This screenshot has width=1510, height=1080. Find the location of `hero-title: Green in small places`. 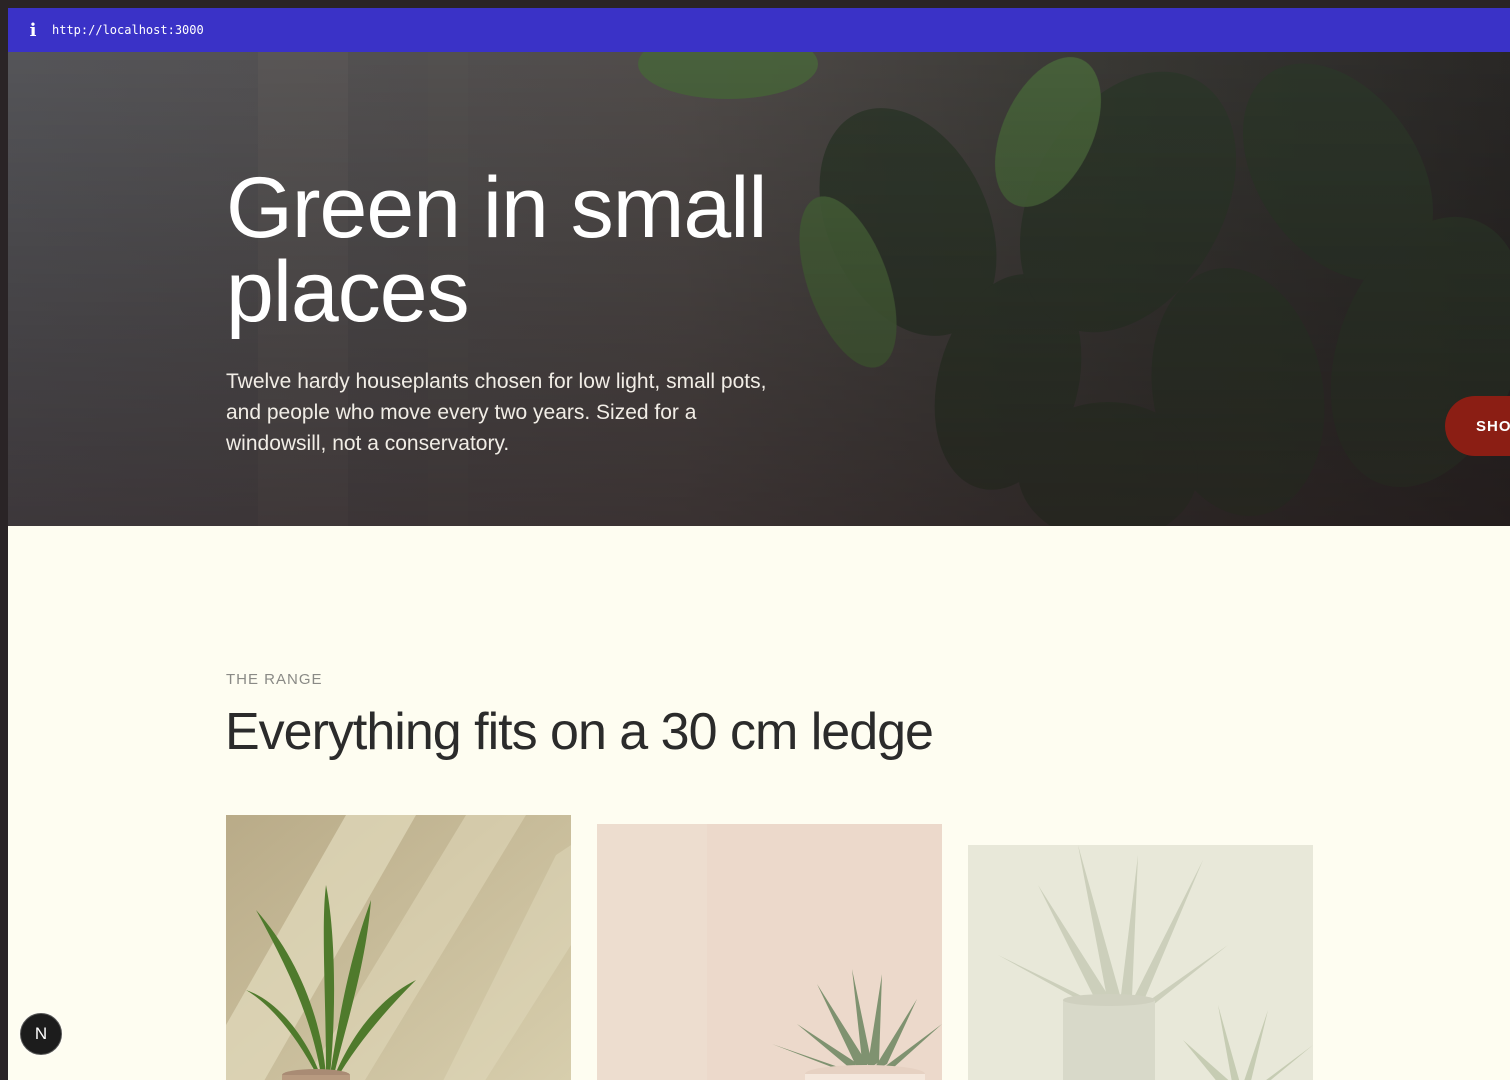

hero-title: Green in small places is located at coordinates (496, 250).